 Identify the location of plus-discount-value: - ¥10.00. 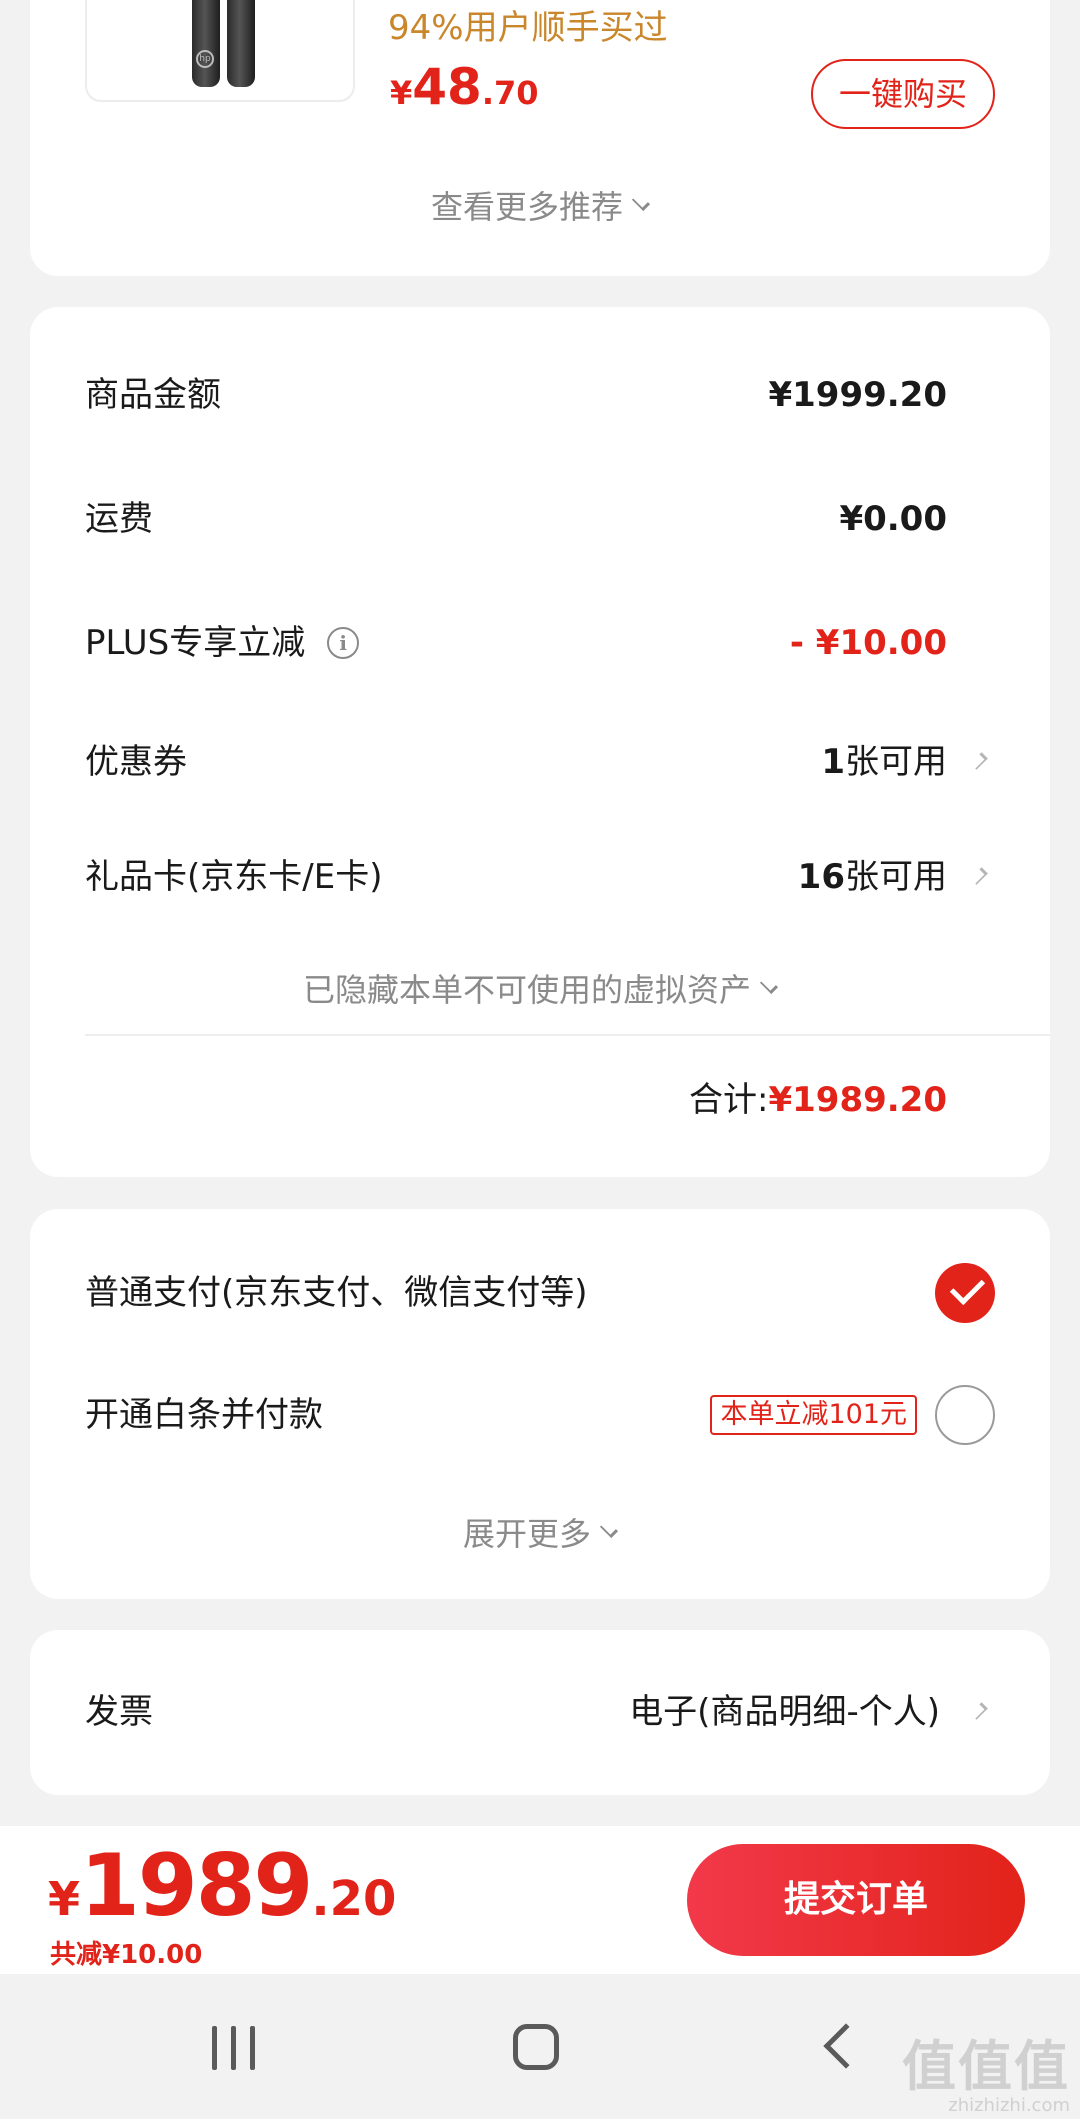
(868, 643).